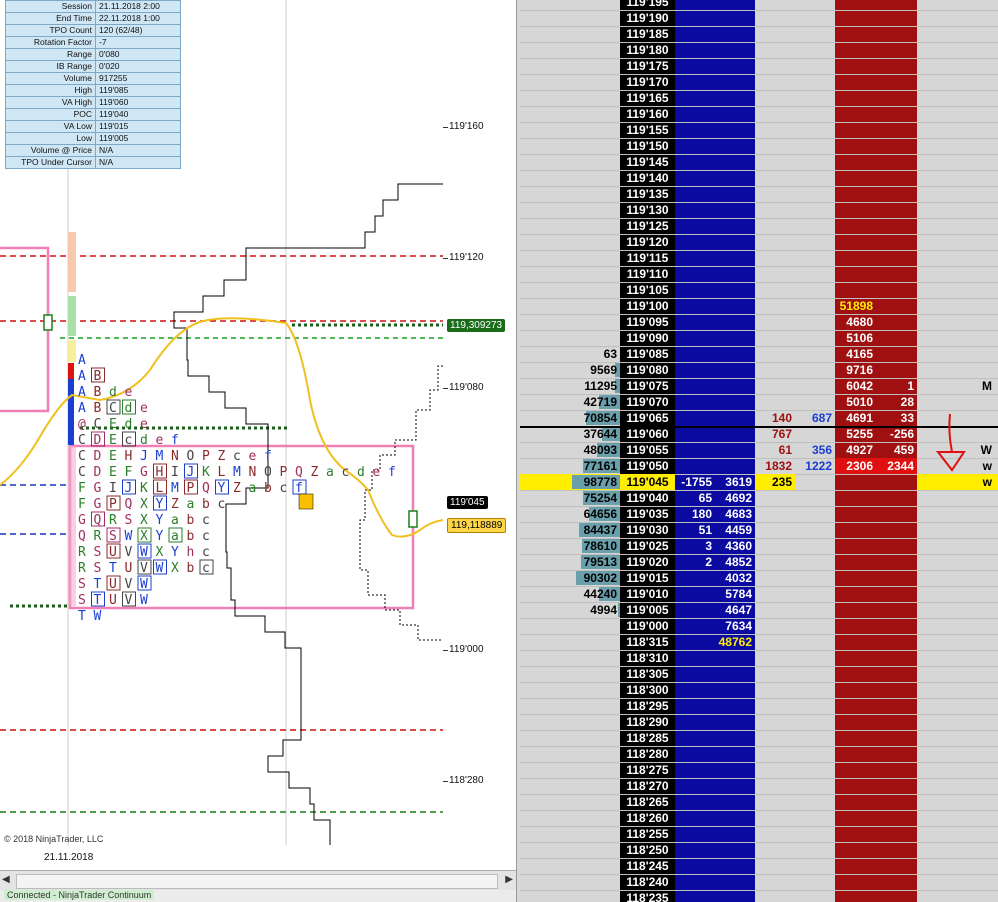  What do you see at coordinates (570, 546) in the screenshot?
I see `volume-cell: 78610` at bounding box center [570, 546].